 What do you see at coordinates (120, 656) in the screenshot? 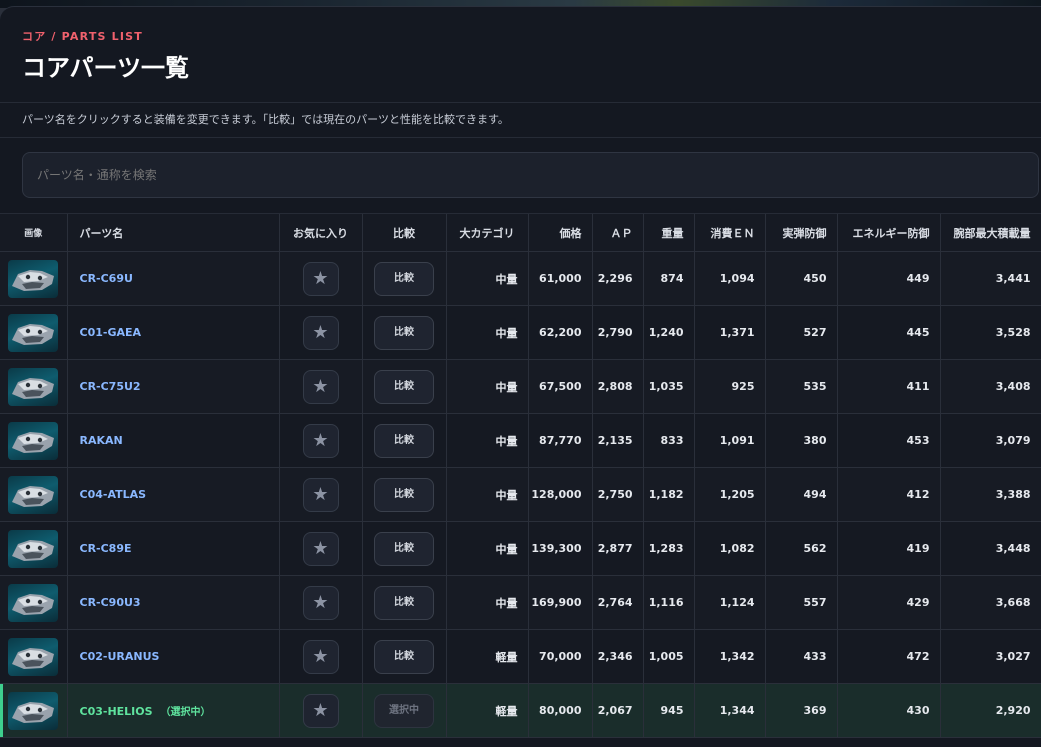
I see `part-name-link: C02-URANUS` at bounding box center [120, 656].